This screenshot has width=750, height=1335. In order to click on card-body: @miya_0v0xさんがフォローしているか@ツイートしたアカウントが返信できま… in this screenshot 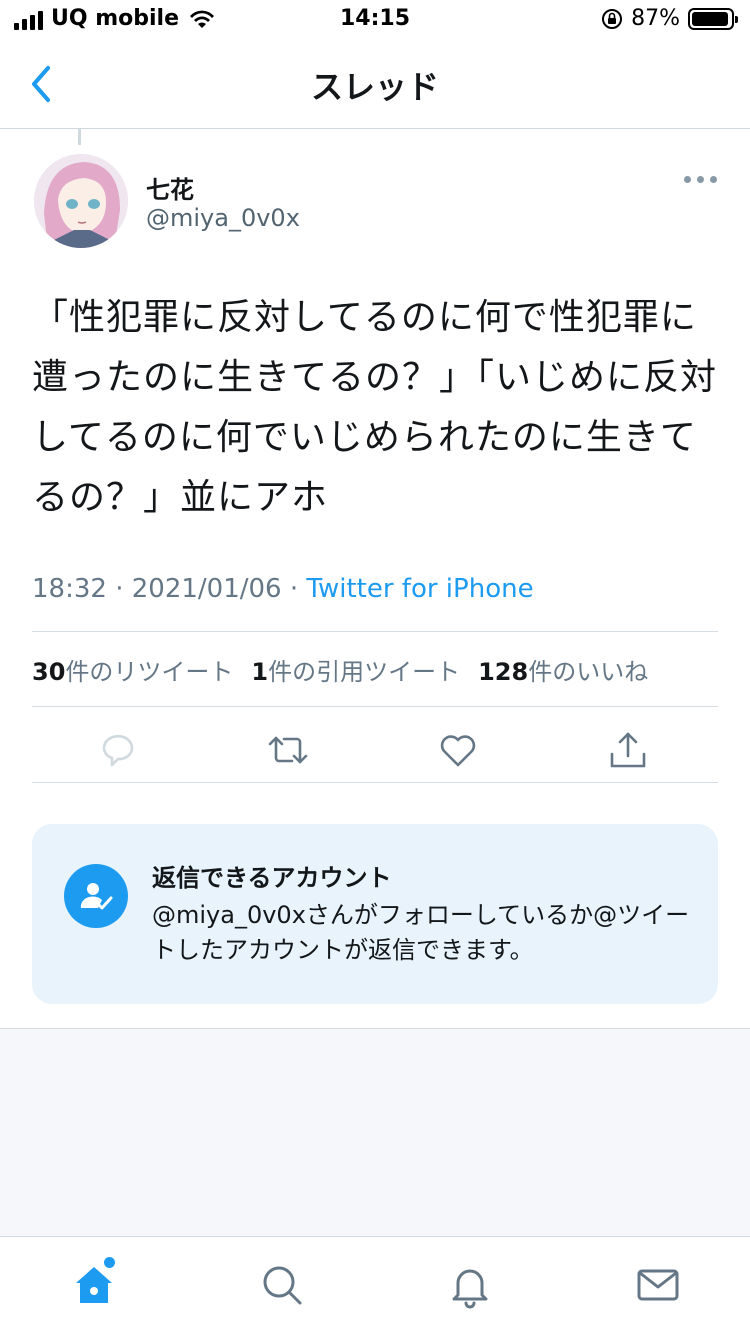, I will do `click(421, 932)`.